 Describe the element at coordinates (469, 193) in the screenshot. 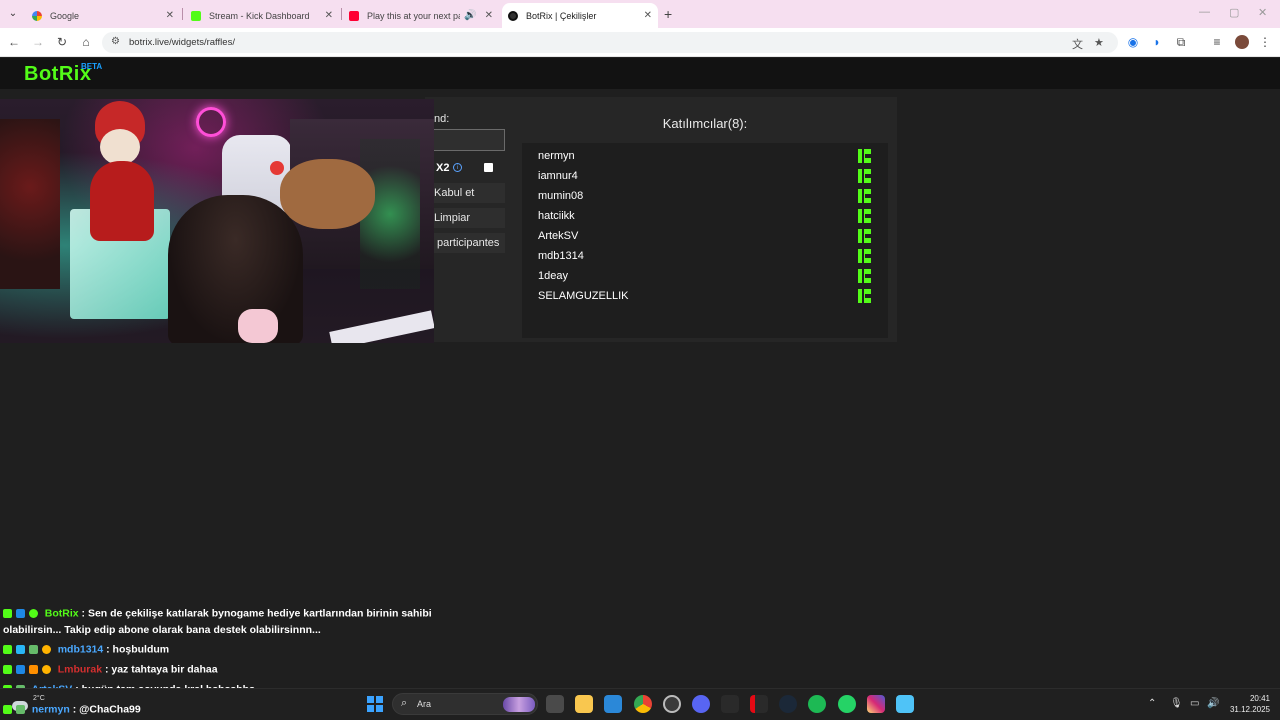

I see `accept-button: Kabul et` at that location.